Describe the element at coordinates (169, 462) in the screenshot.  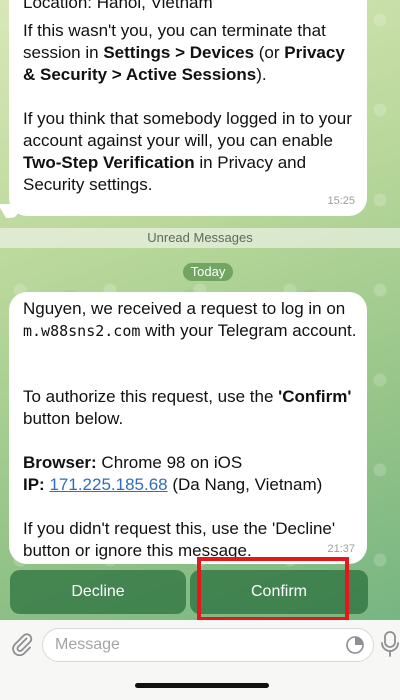
I see `browser-value: Chrome 98 on iOS` at that location.